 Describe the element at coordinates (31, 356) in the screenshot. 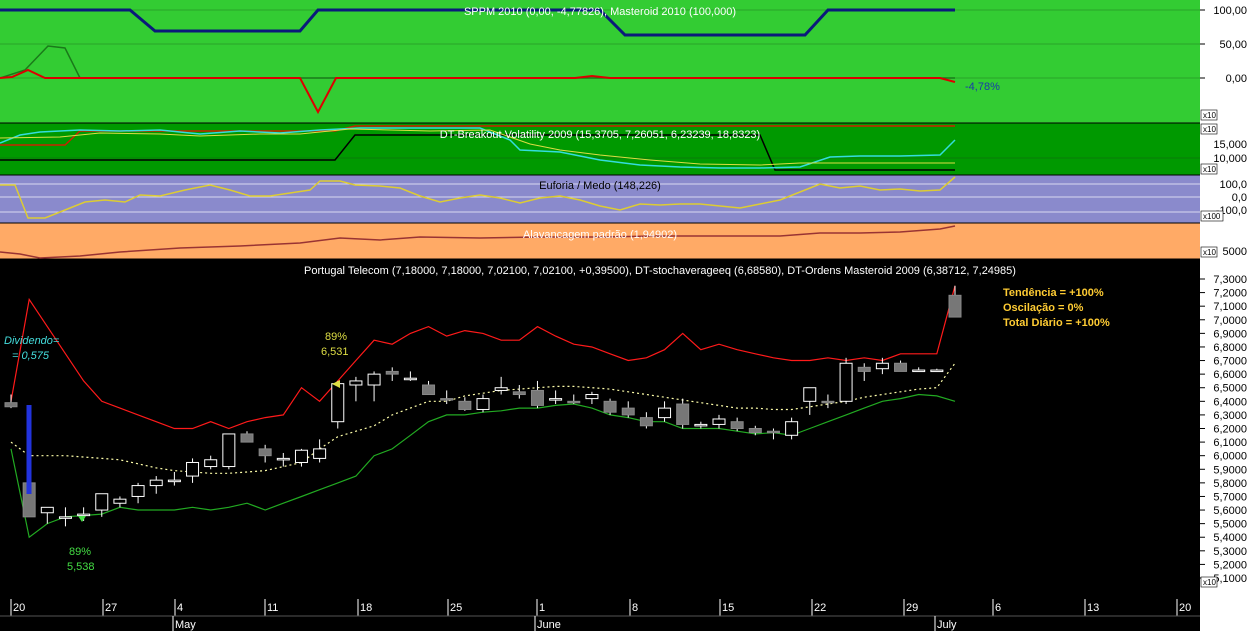

I see `dividend-value: = 0,575` at that location.